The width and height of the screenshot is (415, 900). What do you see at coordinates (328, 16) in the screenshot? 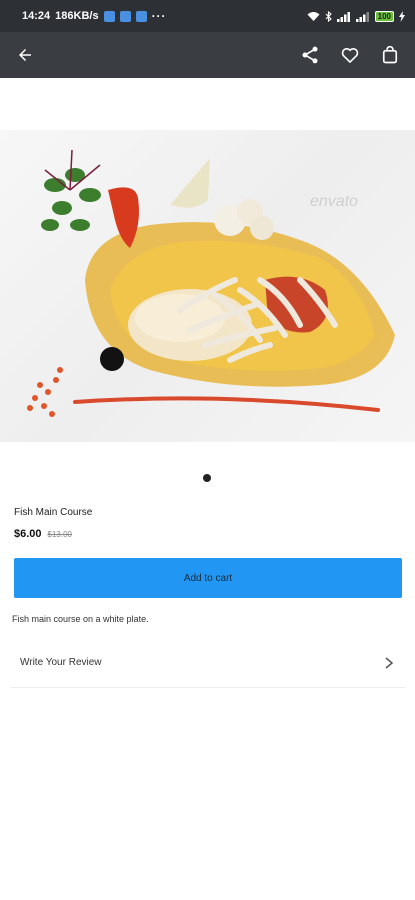
I see `bluetooth-icon` at bounding box center [328, 16].